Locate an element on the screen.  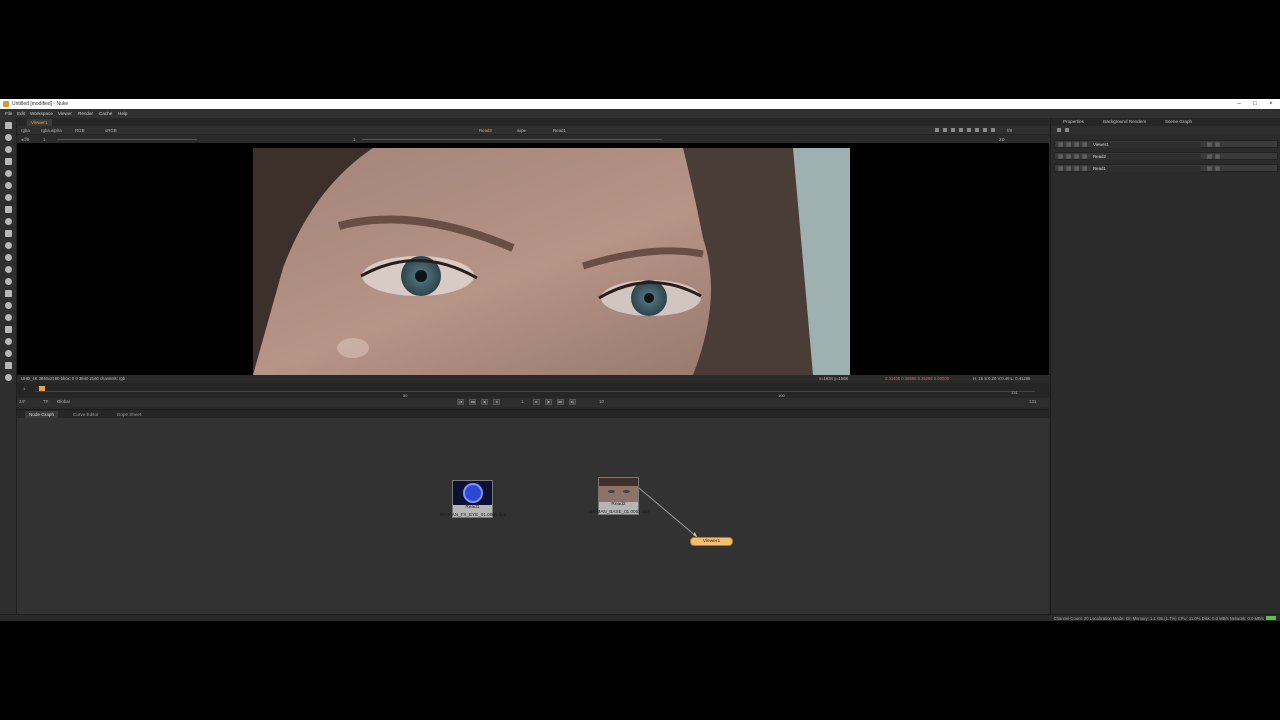
properties-panel-read1: Read1 is located at coordinates (1166, 168).